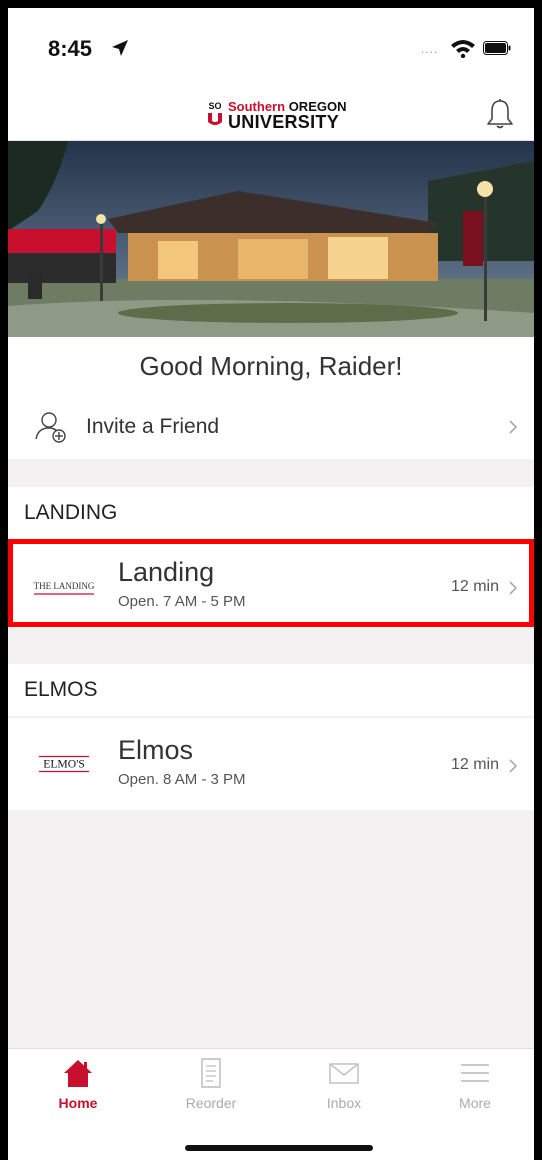 The image size is (542, 1160). I want to click on store-hours: Open. 8 AM - 3 PM, so click(182, 779).